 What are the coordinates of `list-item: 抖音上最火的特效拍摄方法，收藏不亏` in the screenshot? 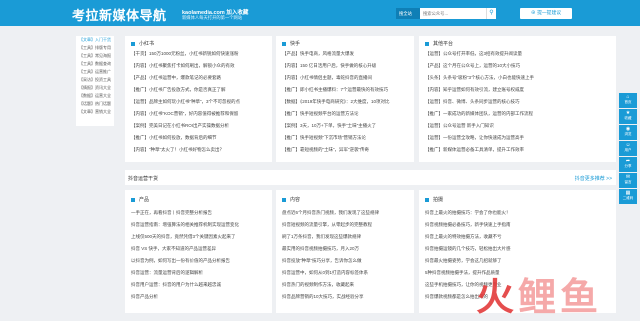 It's located at (518, 237).